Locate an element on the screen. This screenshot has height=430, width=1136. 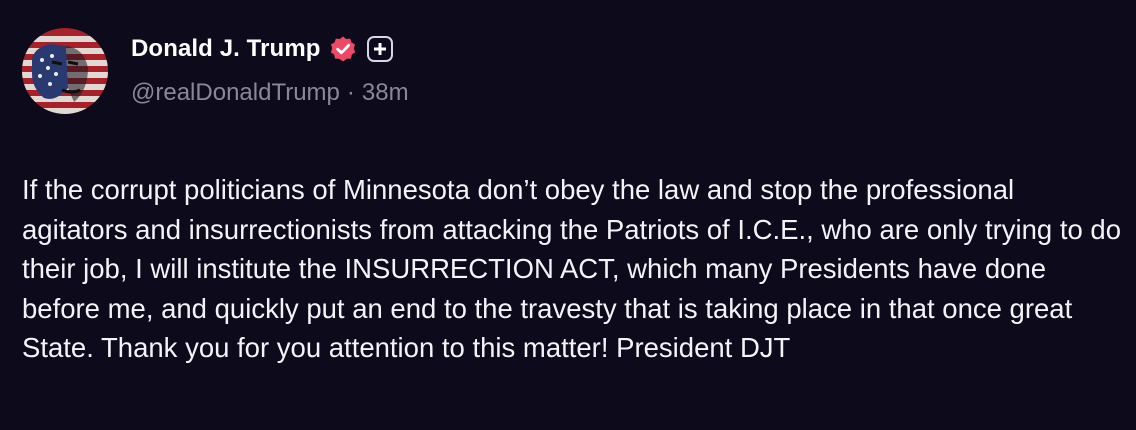
handle-row: @realDonaldTrump · 38m is located at coordinates (270, 93).